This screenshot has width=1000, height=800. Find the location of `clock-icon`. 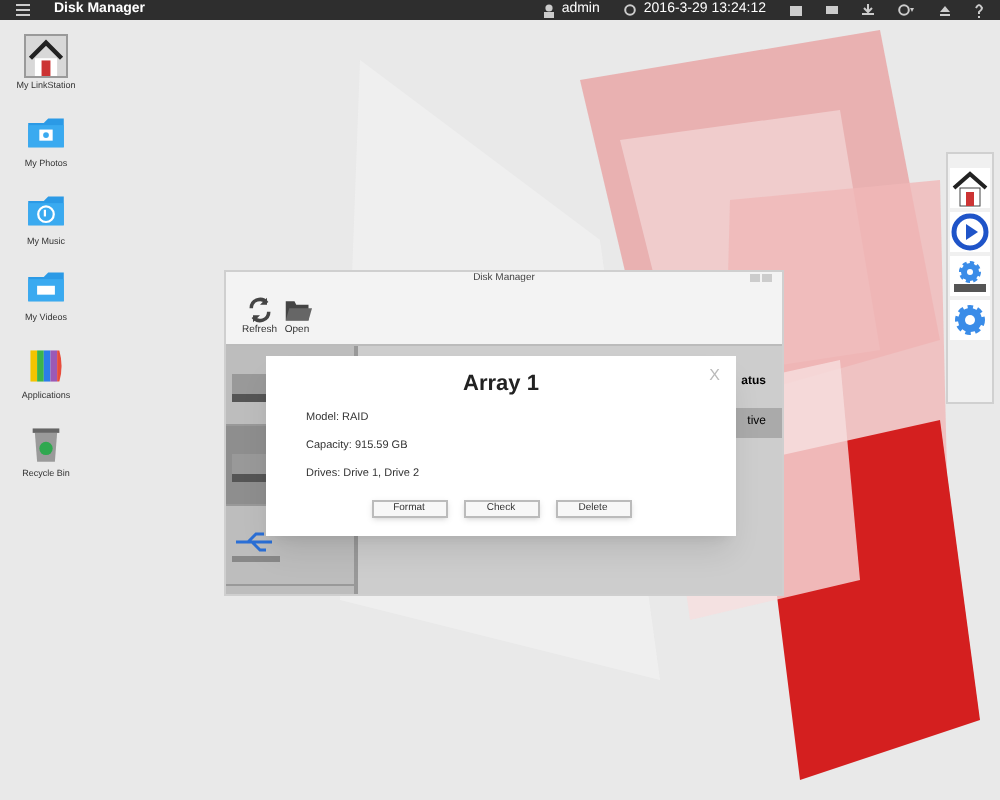

clock-icon is located at coordinates (629, 10).